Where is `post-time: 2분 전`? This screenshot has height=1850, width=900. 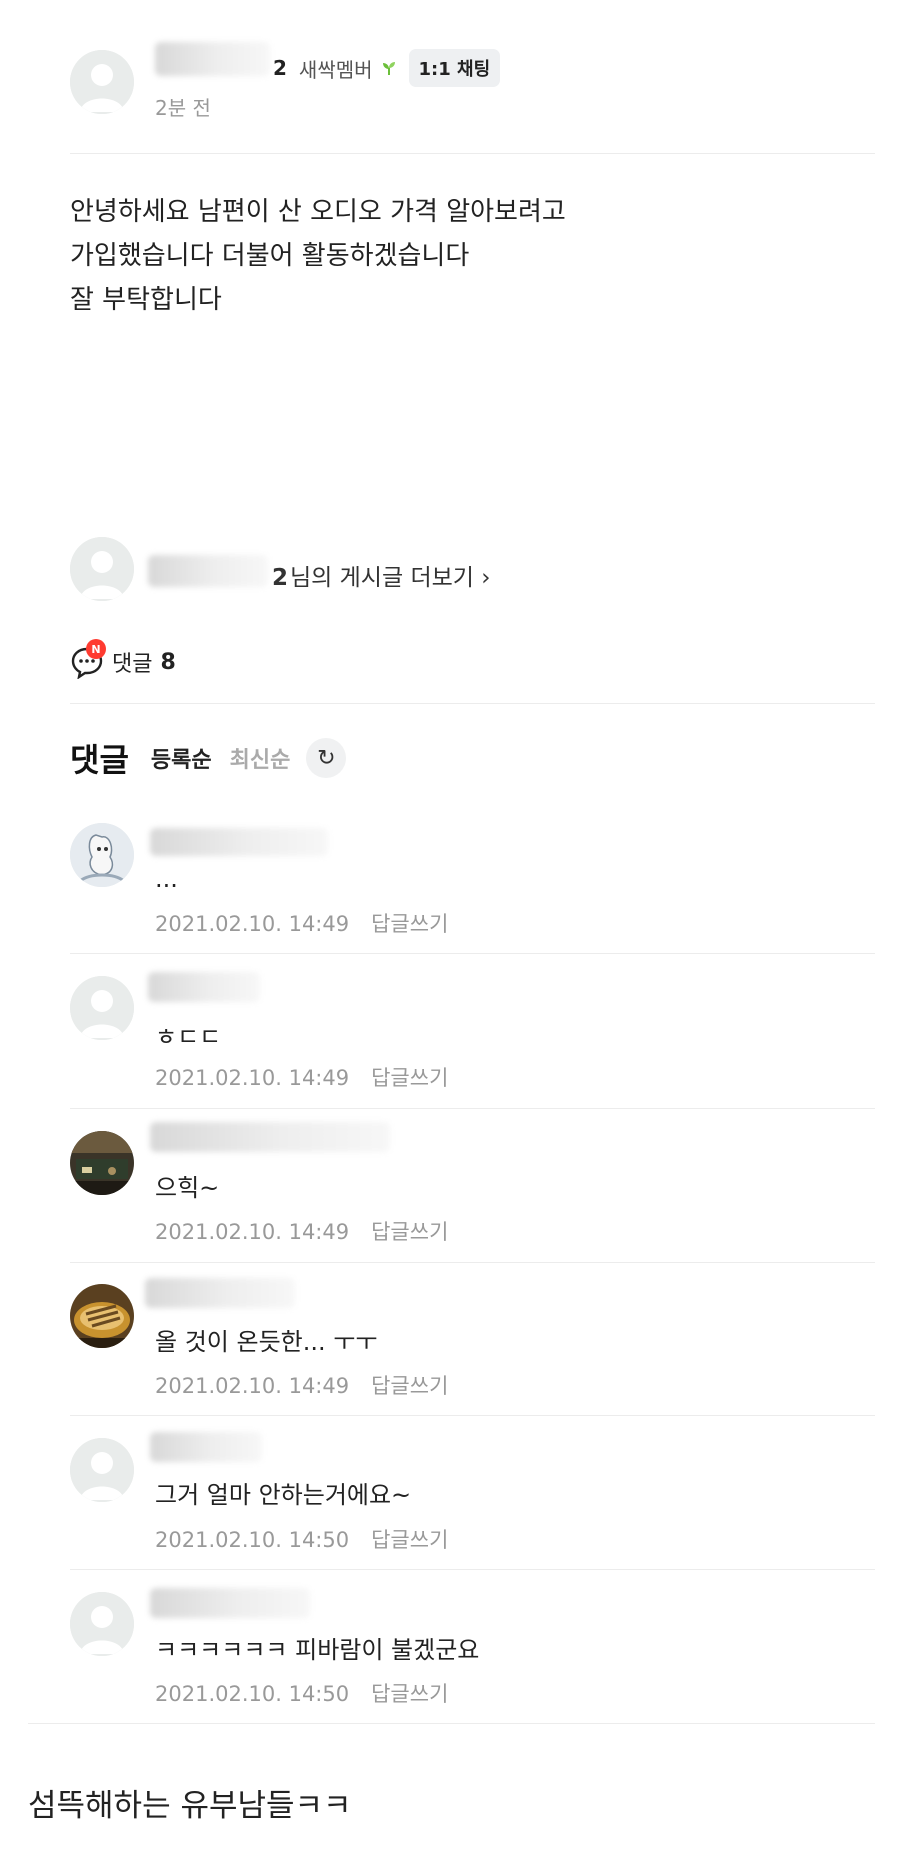
post-time: 2분 전 is located at coordinates (183, 108).